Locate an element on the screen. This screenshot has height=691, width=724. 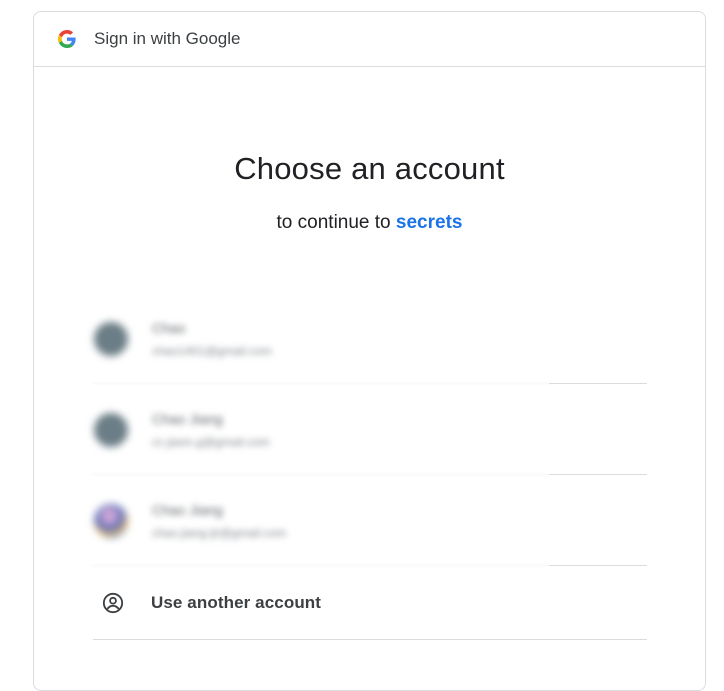
account-item: Chao Jiang cc.jiaon.g@gmail.com is located at coordinates (370, 429).